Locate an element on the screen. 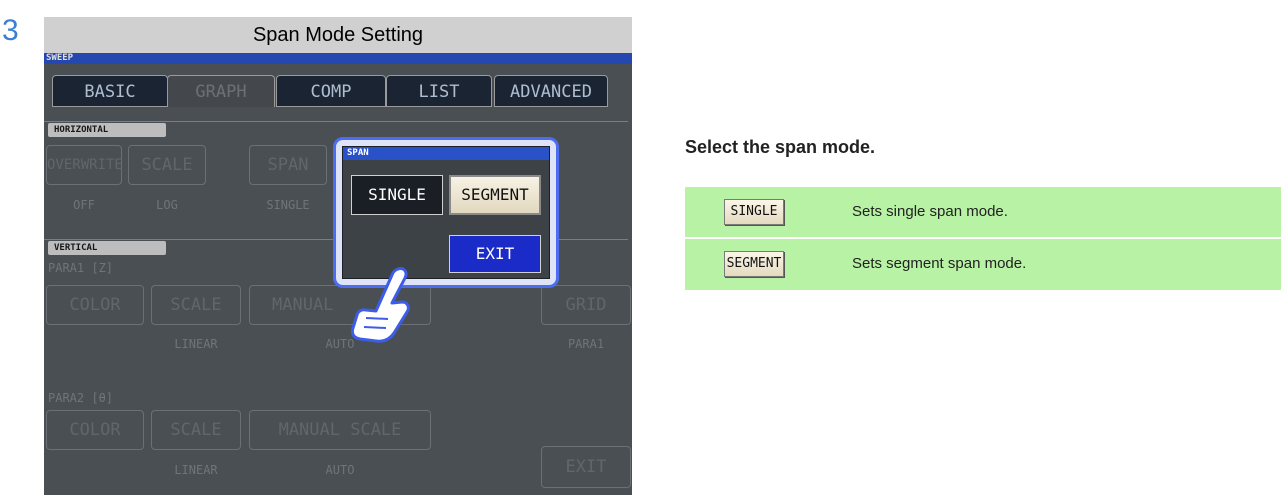  option-row-single: SINGLE Sets single span mode. is located at coordinates (983, 212).